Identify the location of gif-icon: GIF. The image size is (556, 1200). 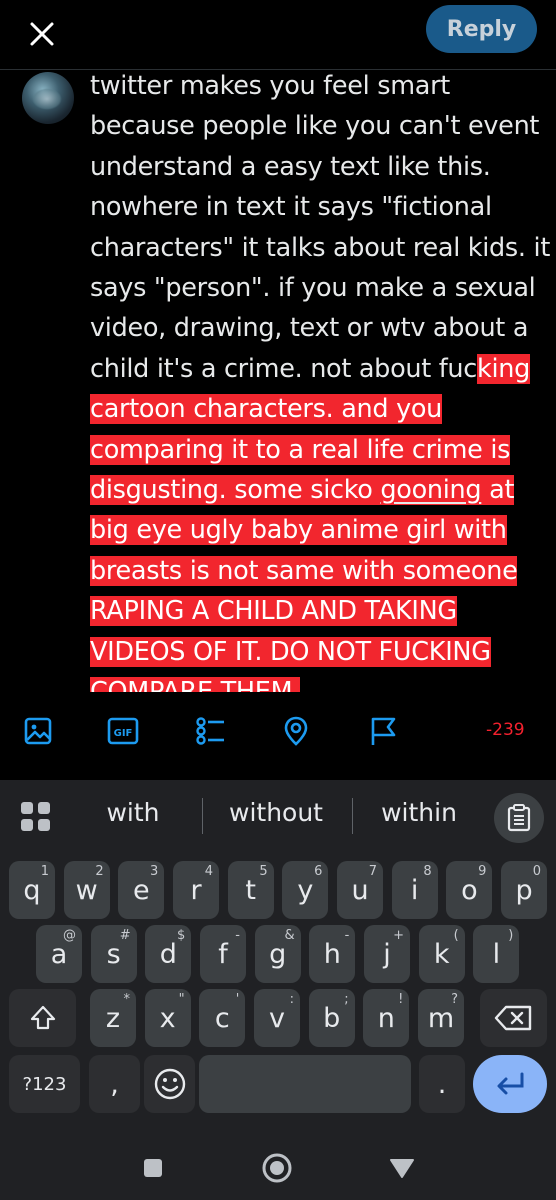
(123, 731).